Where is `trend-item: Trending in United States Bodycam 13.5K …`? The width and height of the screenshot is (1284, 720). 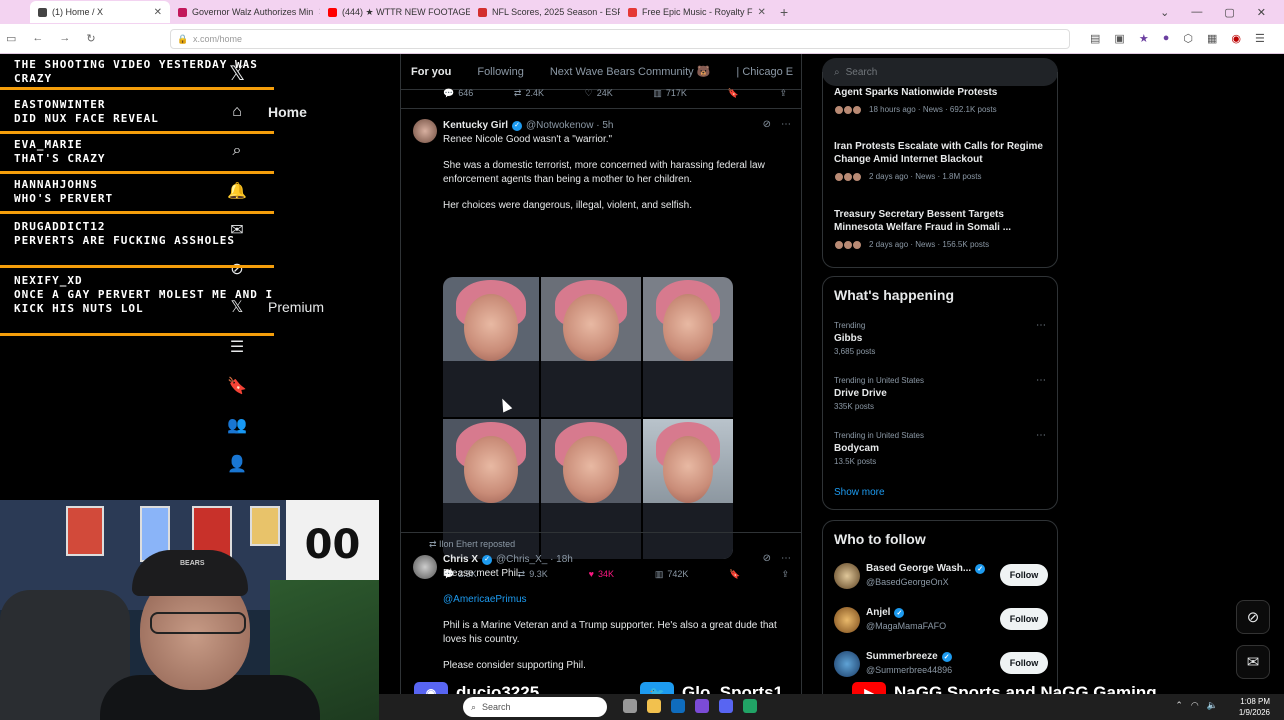
trend-item: Trending in United States Bodycam 13.5K … is located at coordinates (941, 448).